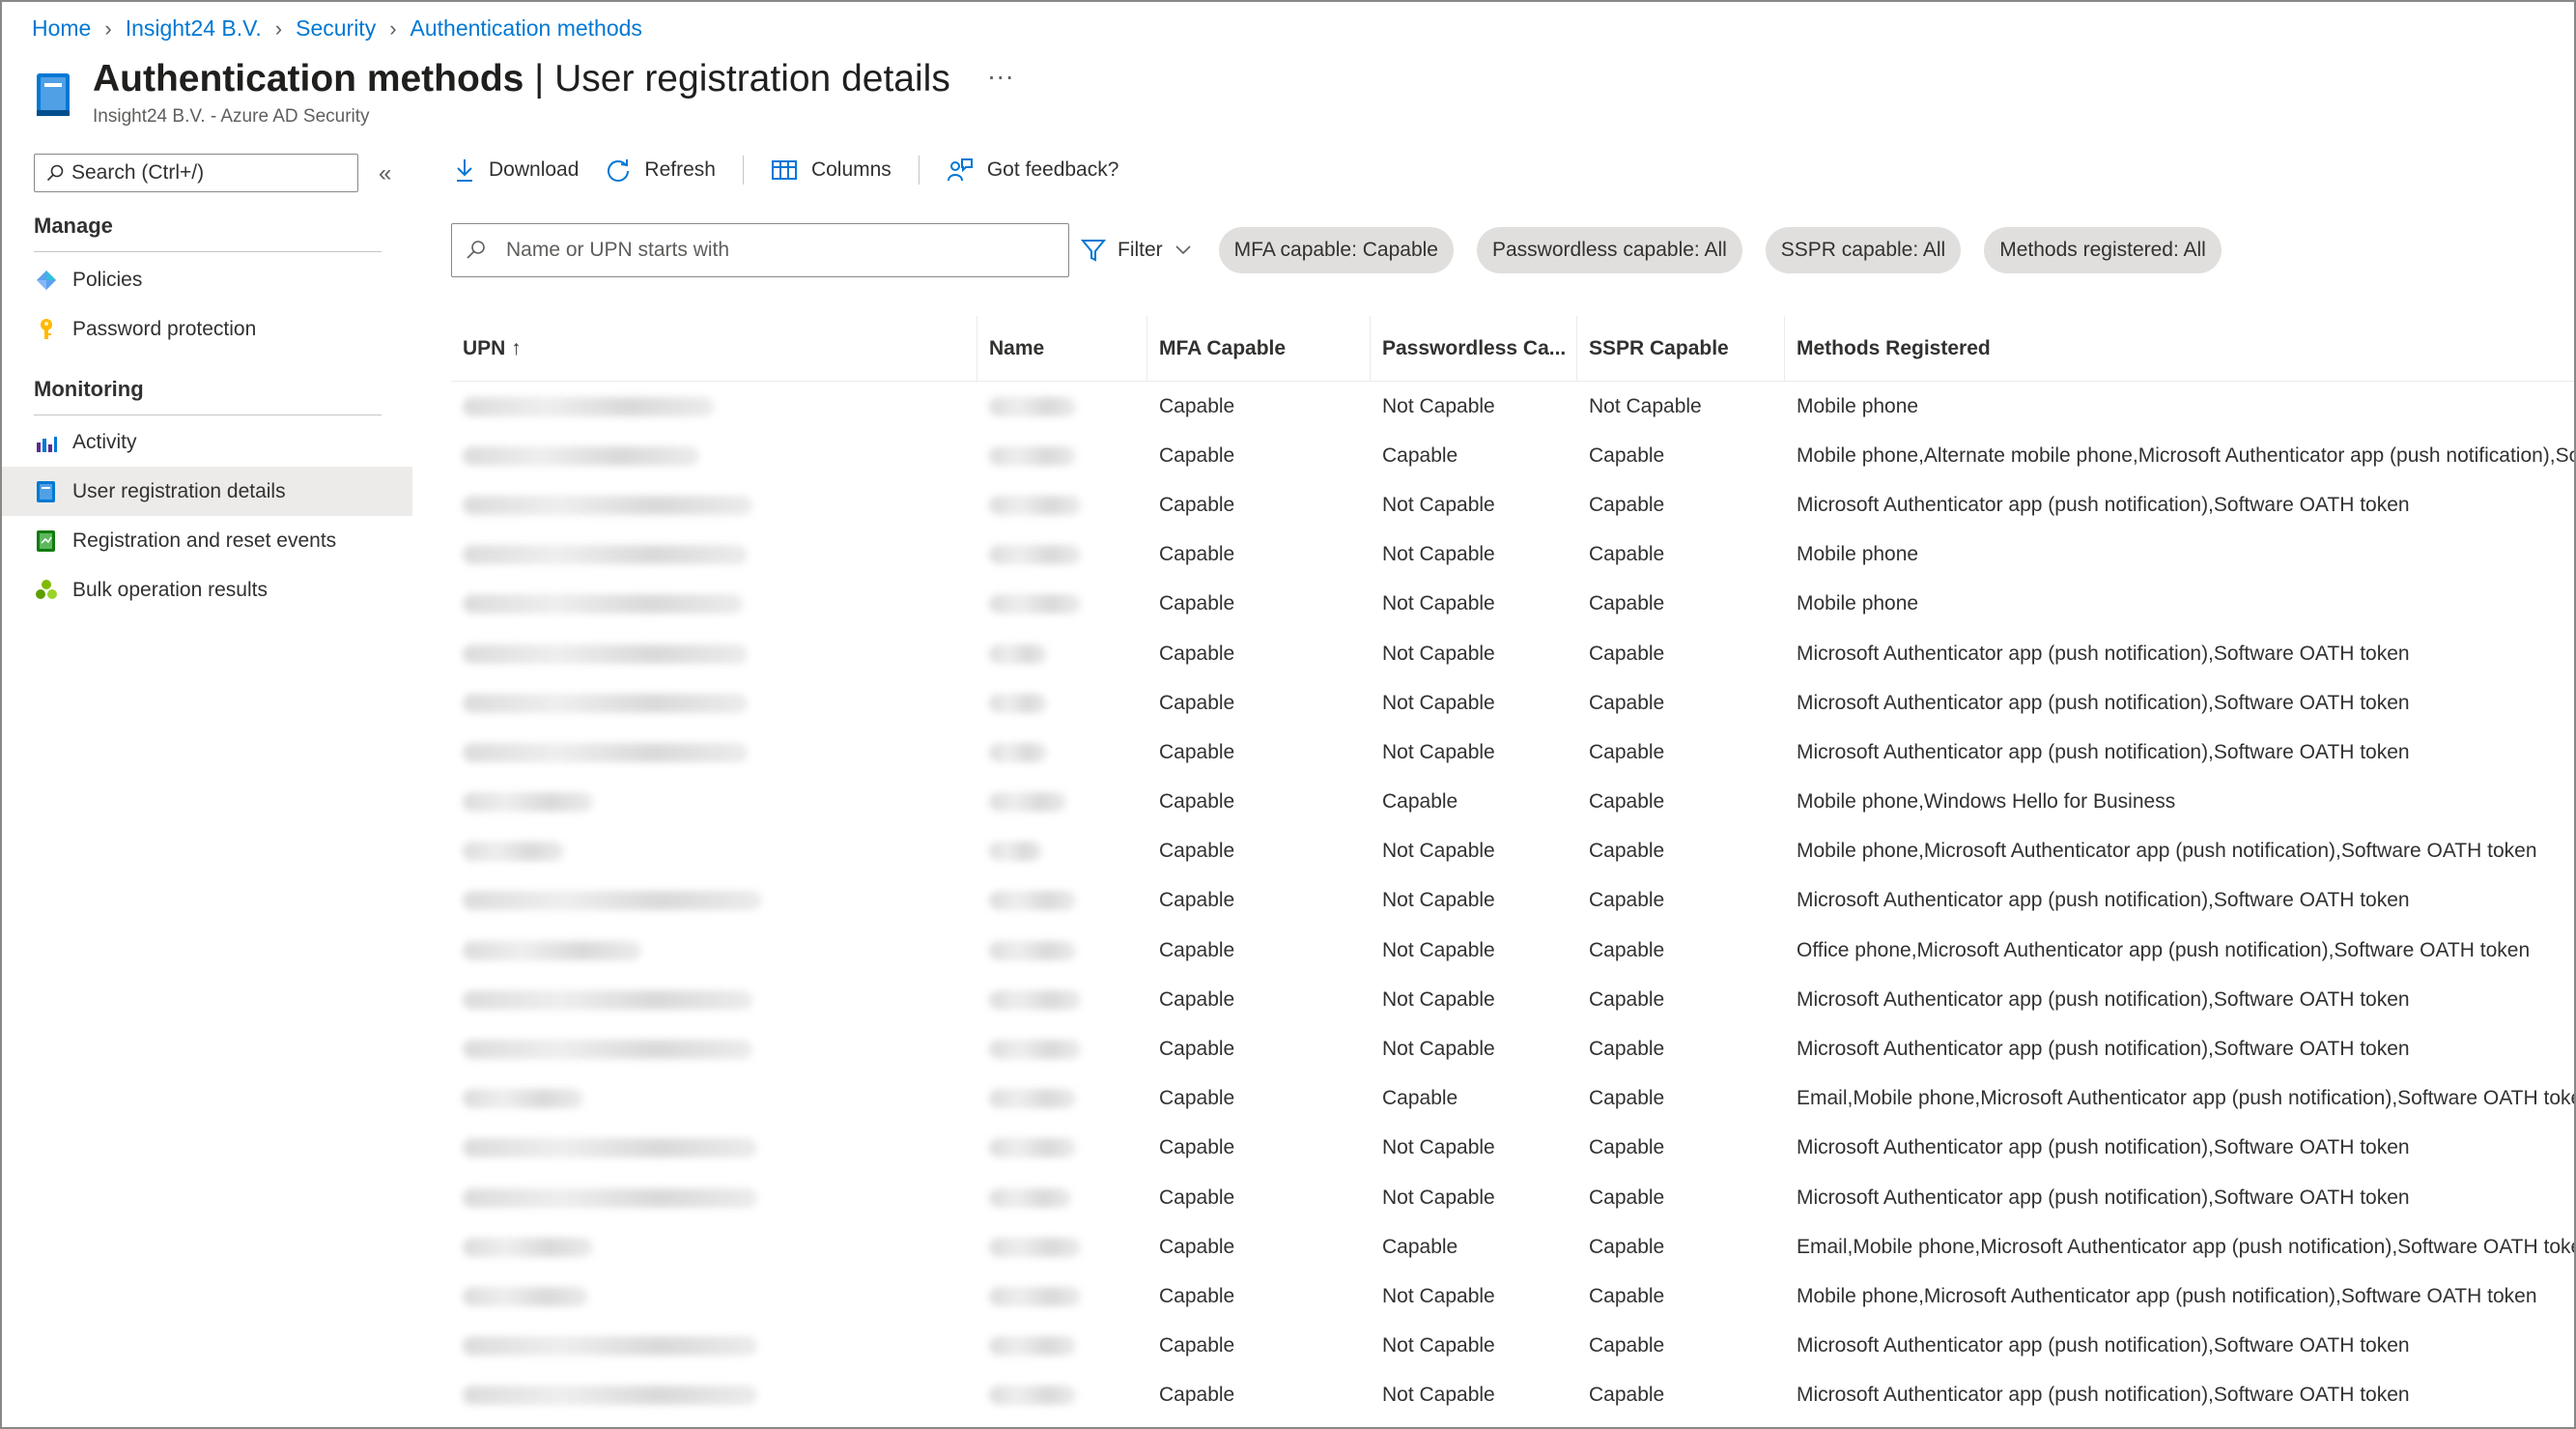 The image size is (2576, 1429). I want to click on sidebar-item-user-registration-details: User registration details, so click(207, 491).